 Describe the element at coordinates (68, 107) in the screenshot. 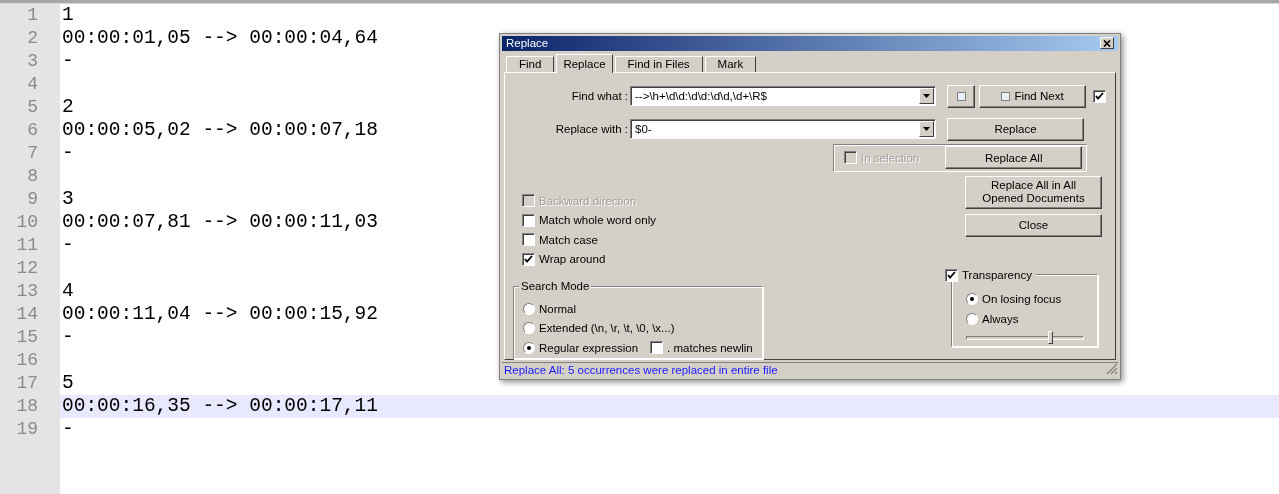

I see `code-line: 2` at that location.